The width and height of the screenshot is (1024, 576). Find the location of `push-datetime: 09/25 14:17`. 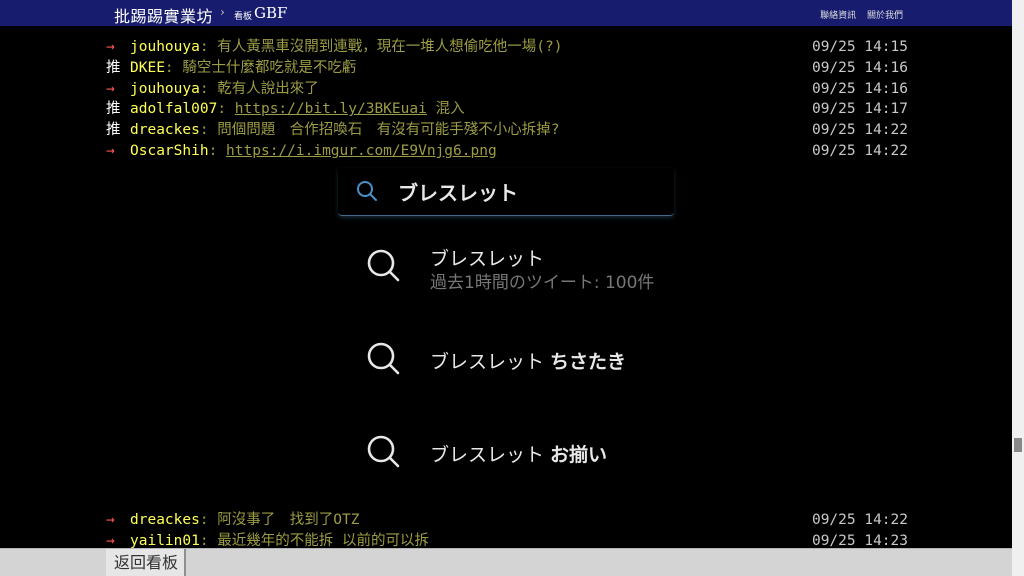

push-datetime: 09/25 14:17 is located at coordinates (859, 109).